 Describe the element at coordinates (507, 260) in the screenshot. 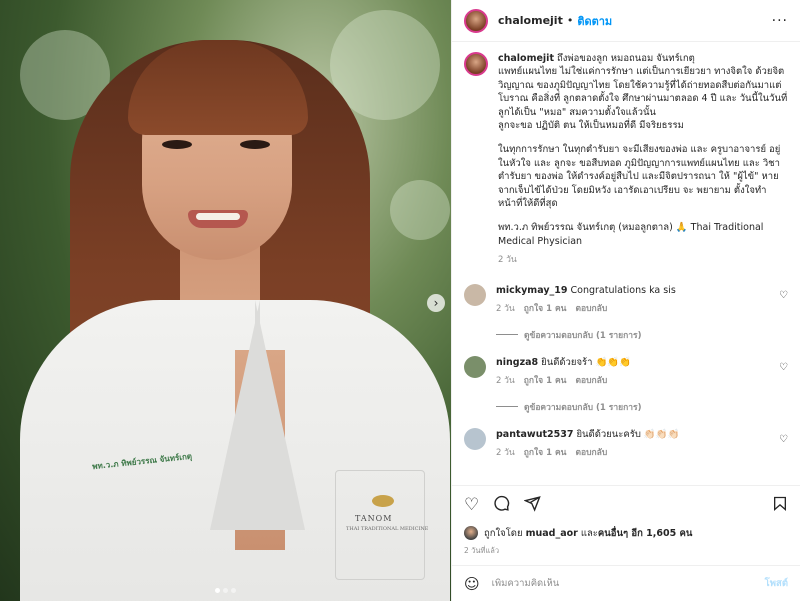

I see `caption-time: 2 วัน` at that location.